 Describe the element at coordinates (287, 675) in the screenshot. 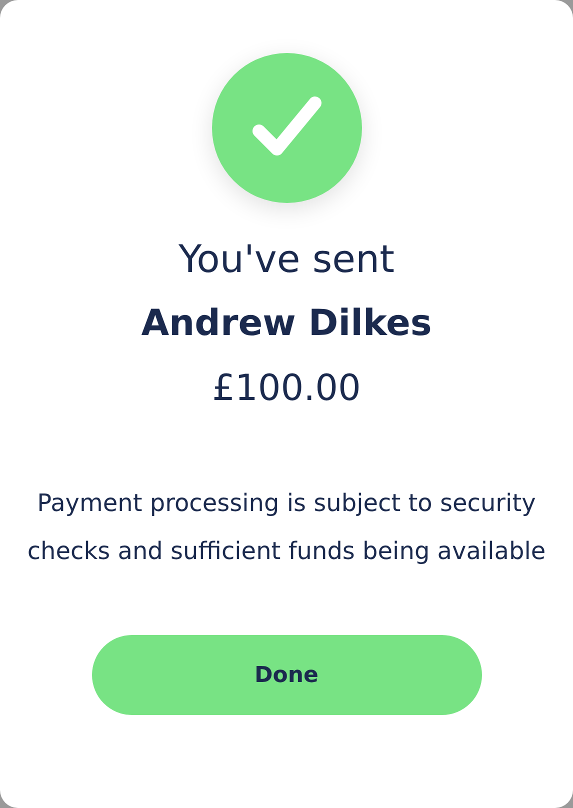

I see `done-button: Done` at that location.